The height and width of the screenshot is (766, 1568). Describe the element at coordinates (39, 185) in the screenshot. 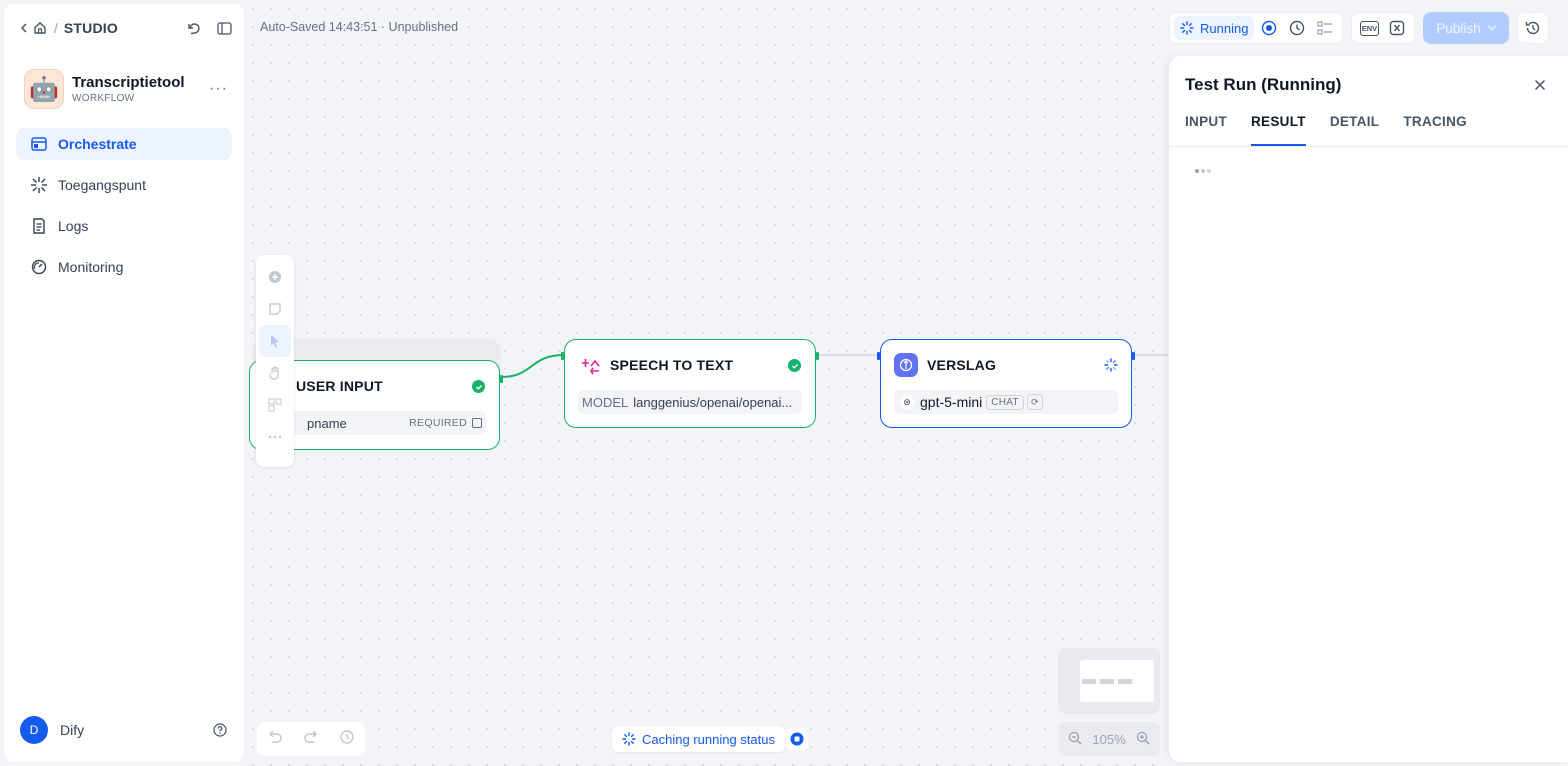

I see `access-point-icon` at that location.